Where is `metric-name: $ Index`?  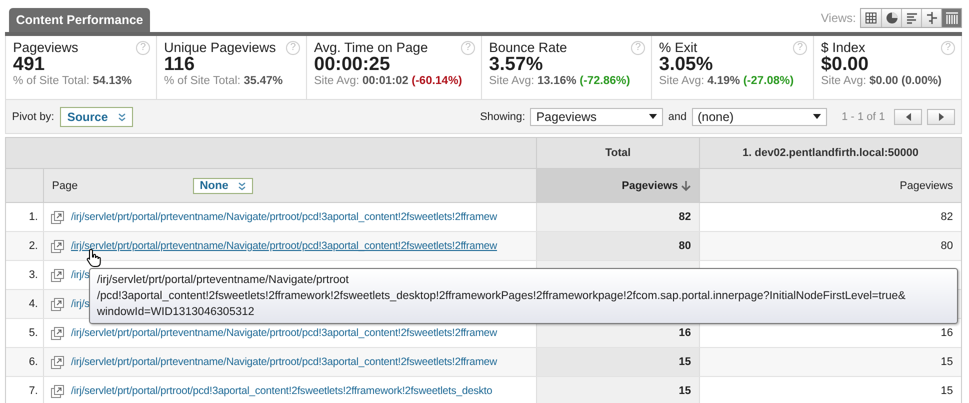 metric-name: $ Index is located at coordinates (843, 47).